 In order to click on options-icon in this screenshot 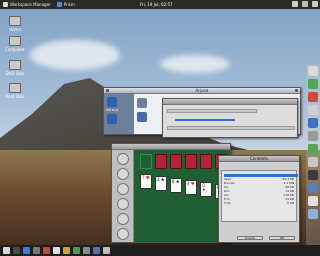, I will do `click(122, 219)`.